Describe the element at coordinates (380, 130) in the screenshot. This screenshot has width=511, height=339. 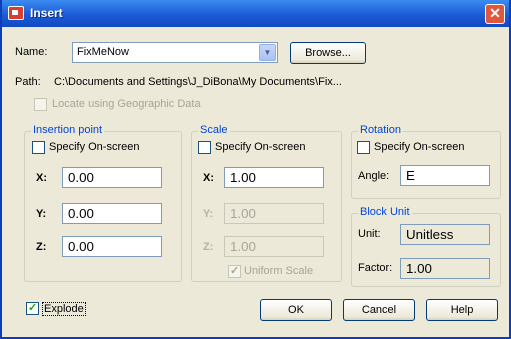
I see `rotation-title: Rotation` at that location.